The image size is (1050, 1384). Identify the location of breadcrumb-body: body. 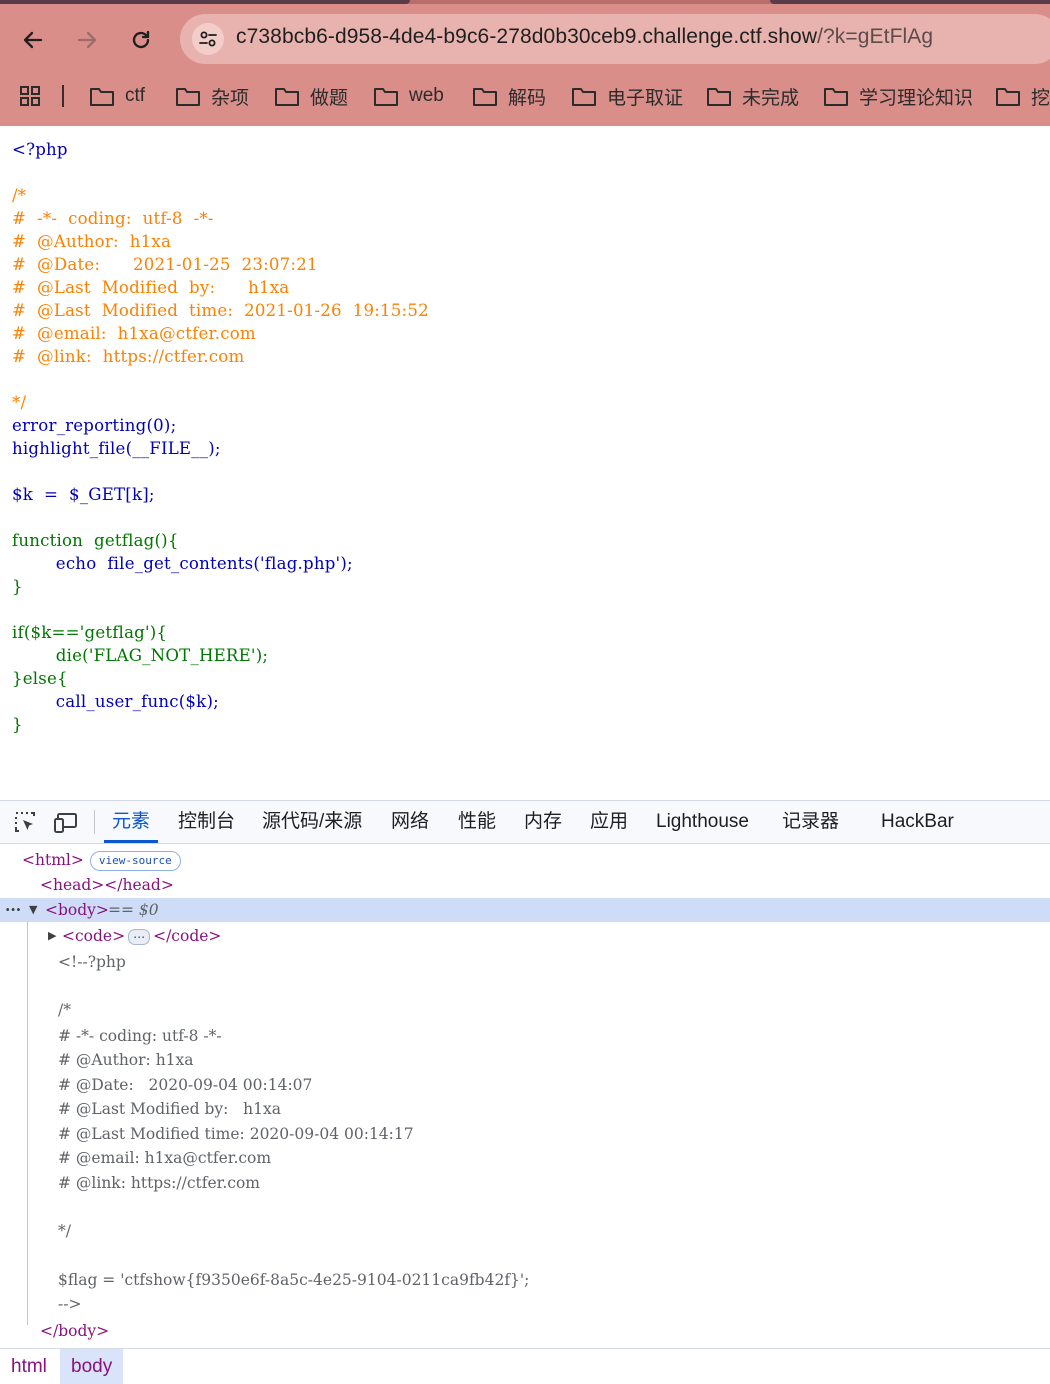
(92, 1366).